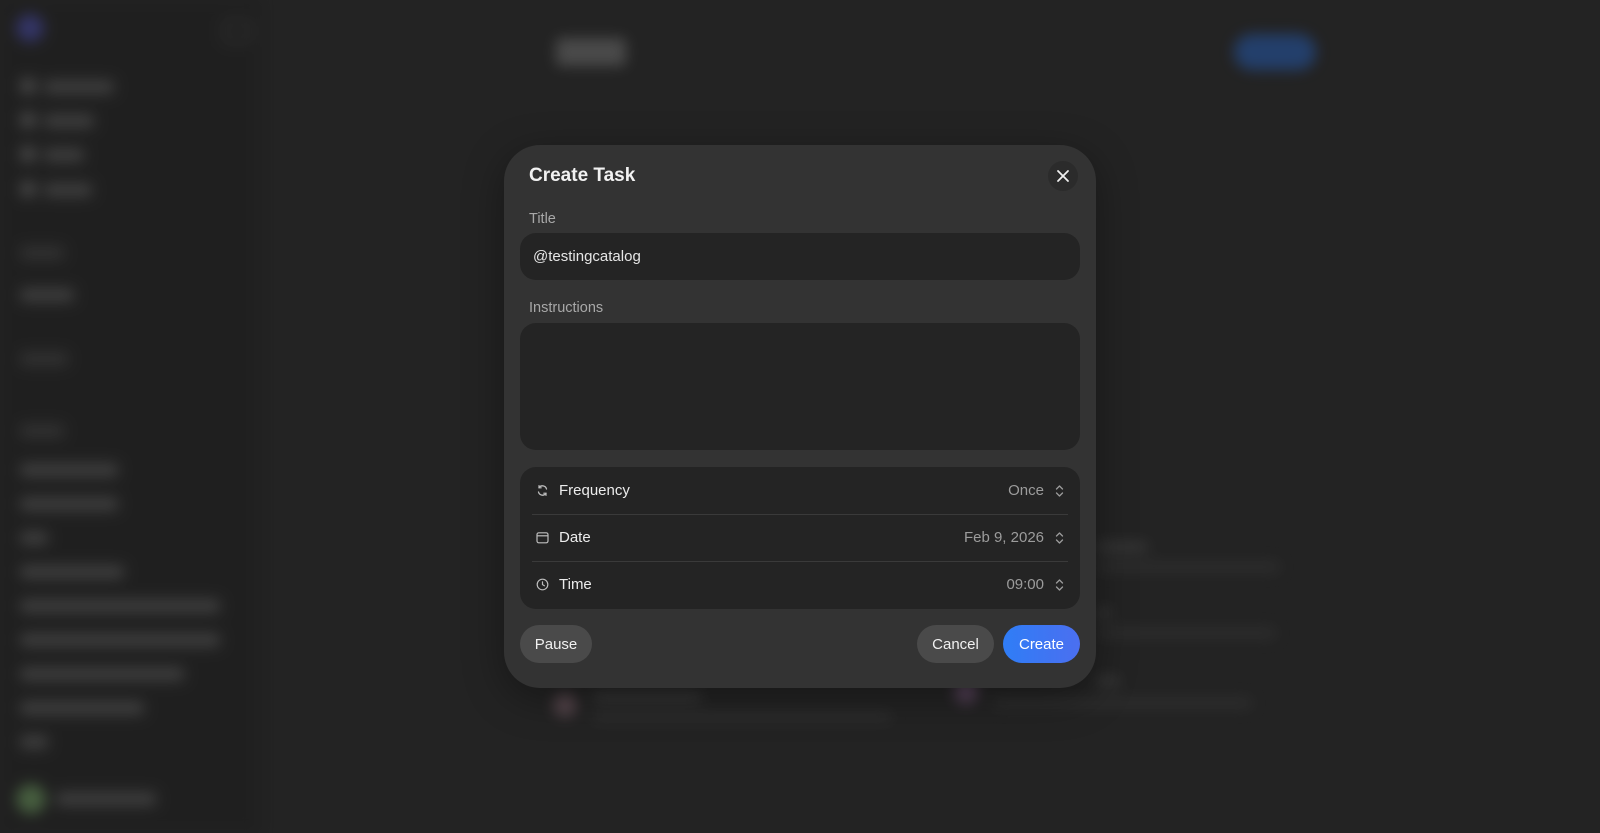 The height and width of the screenshot is (833, 1600). What do you see at coordinates (575, 584) in the screenshot?
I see `time-label: Time` at bounding box center [575, 584].